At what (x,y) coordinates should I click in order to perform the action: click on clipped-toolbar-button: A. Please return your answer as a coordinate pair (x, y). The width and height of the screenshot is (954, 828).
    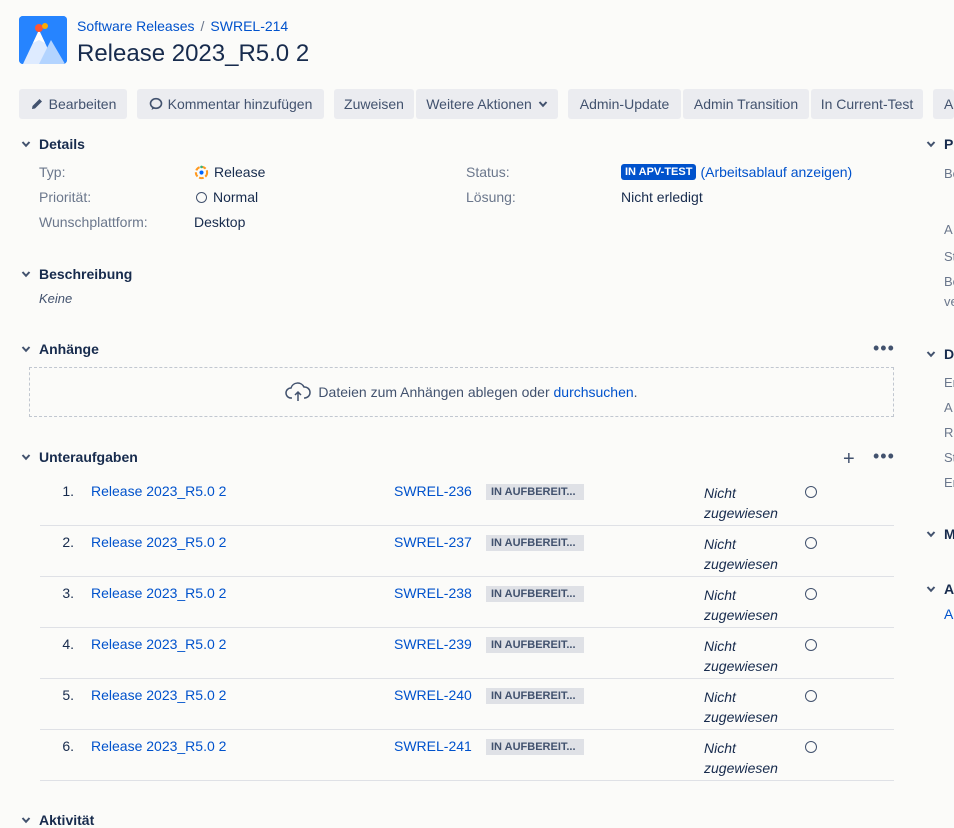
    Looking at the image, I should click on (943, 104).